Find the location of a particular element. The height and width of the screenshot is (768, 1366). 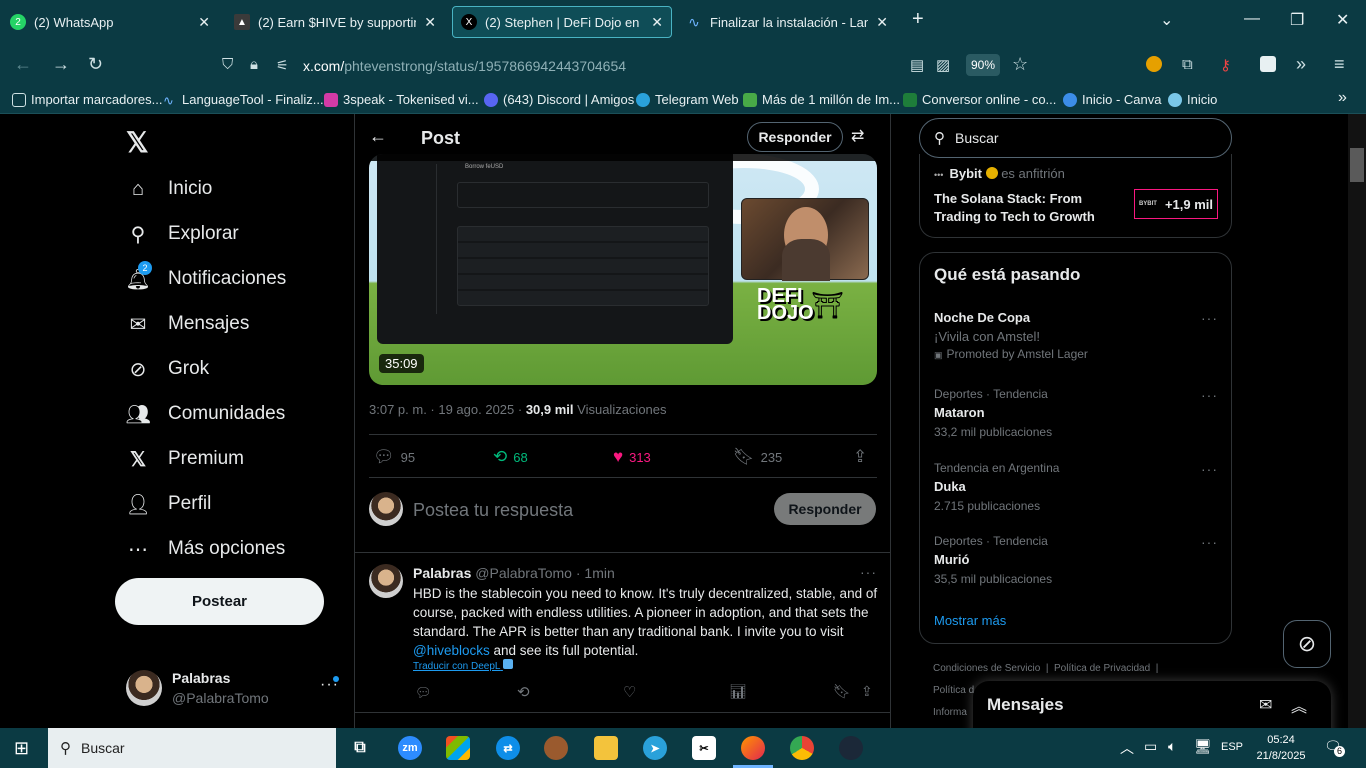

scrollbar-thumb is located at coordinates (1357, 165).